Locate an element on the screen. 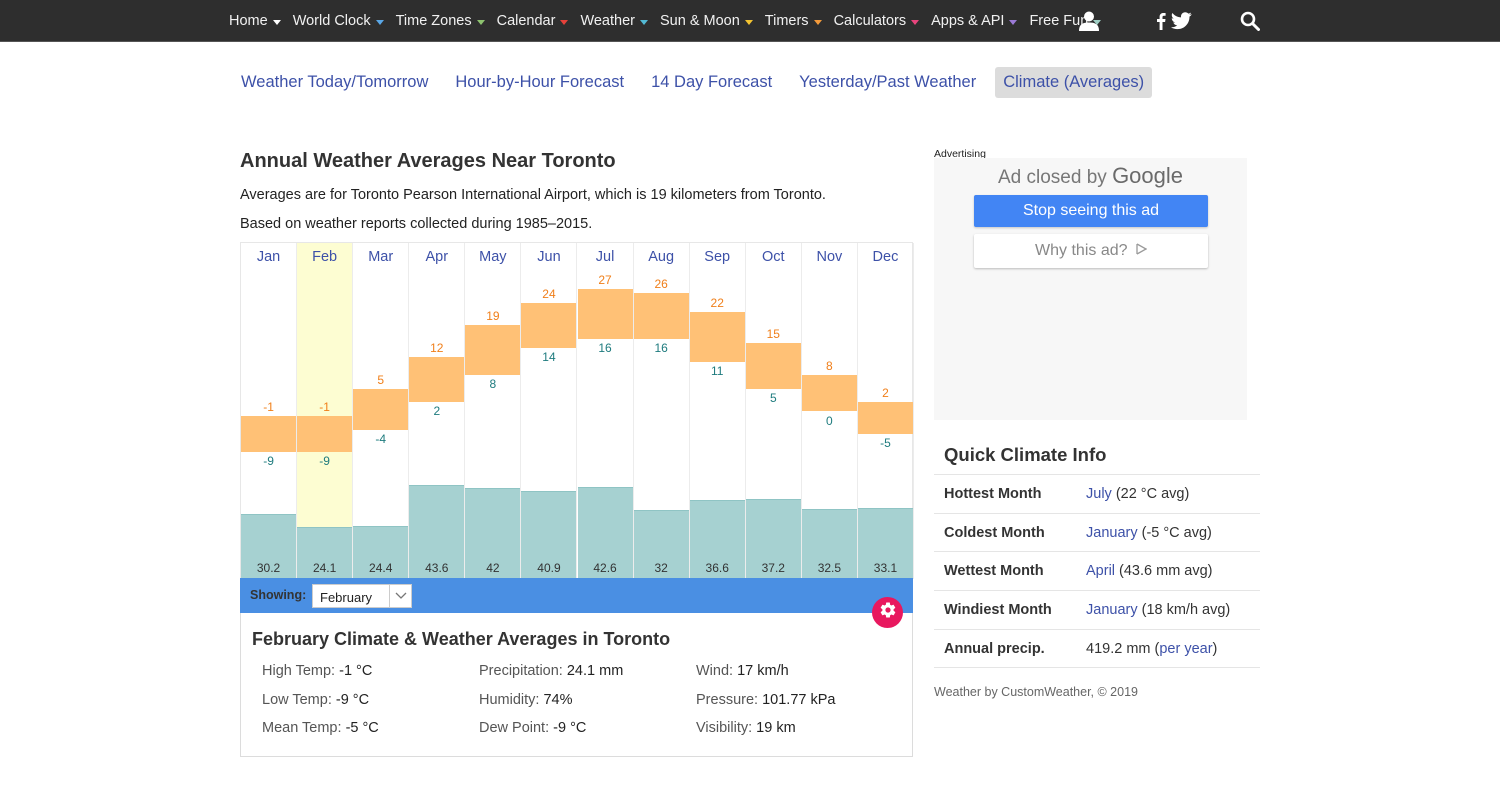  nav-item-timers: Timers is located at coordinates (793, 21).